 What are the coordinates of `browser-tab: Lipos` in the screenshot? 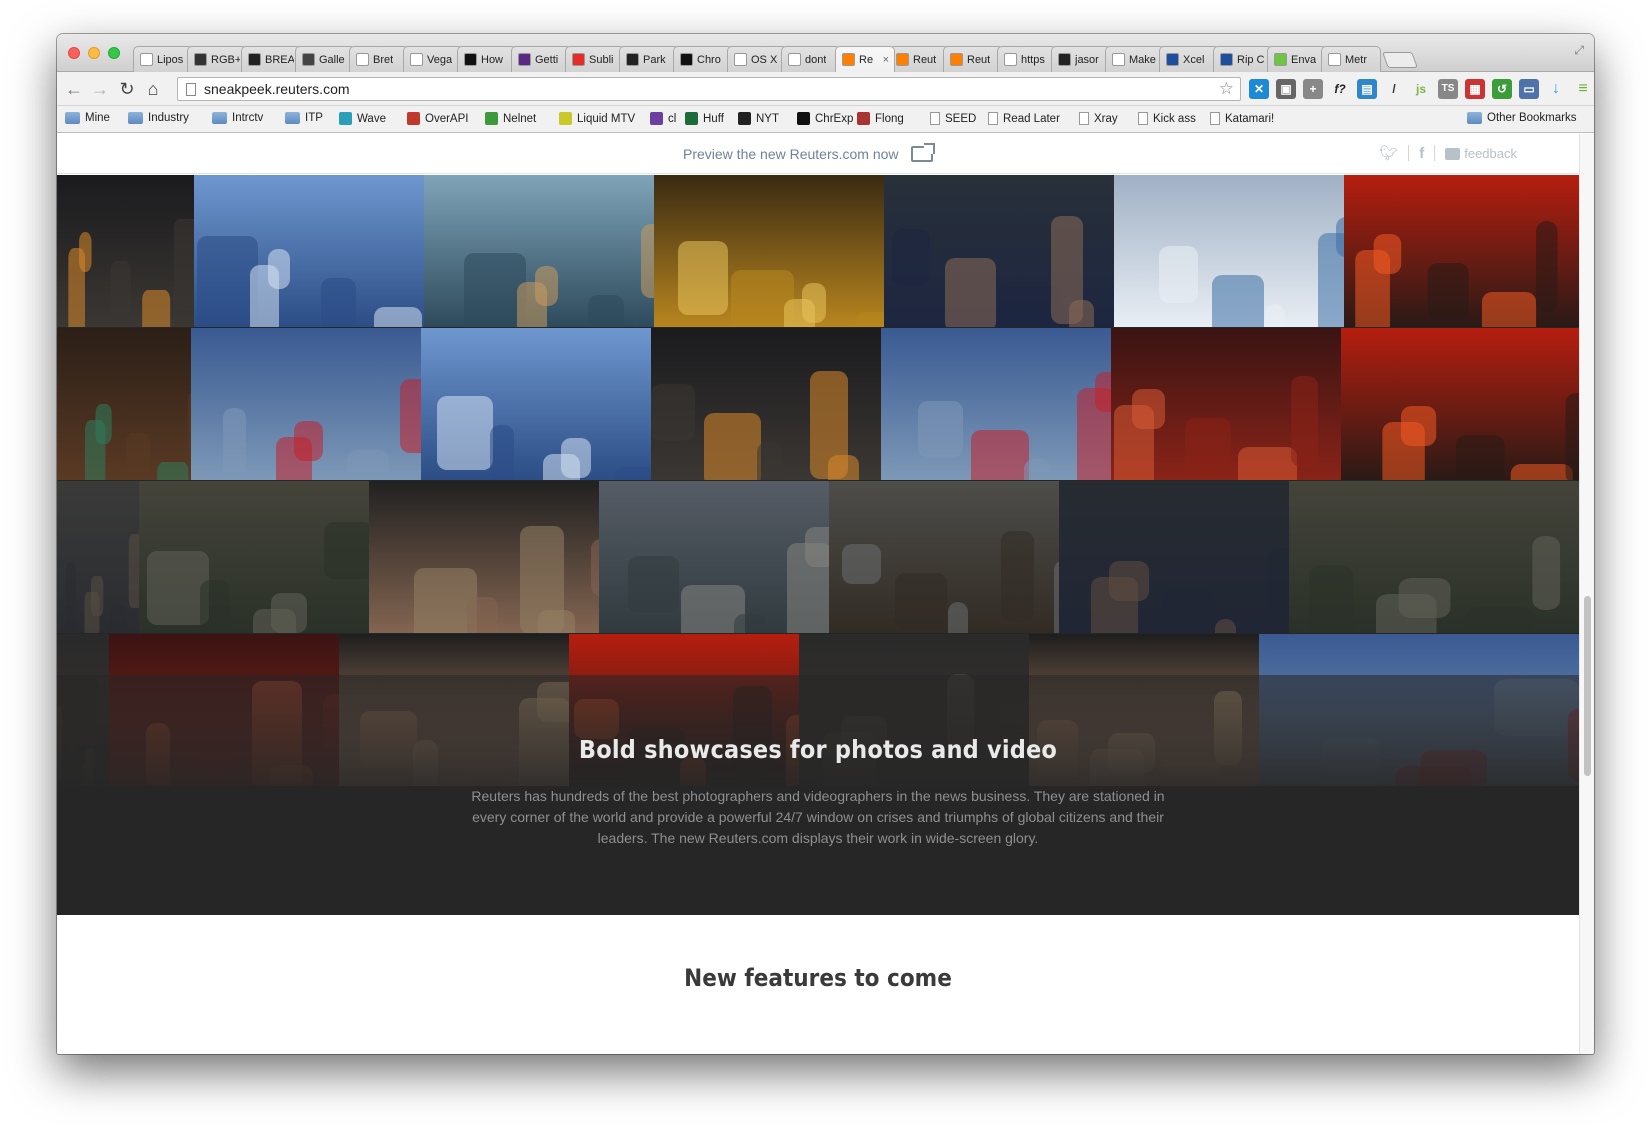 It's located at (163, 59).